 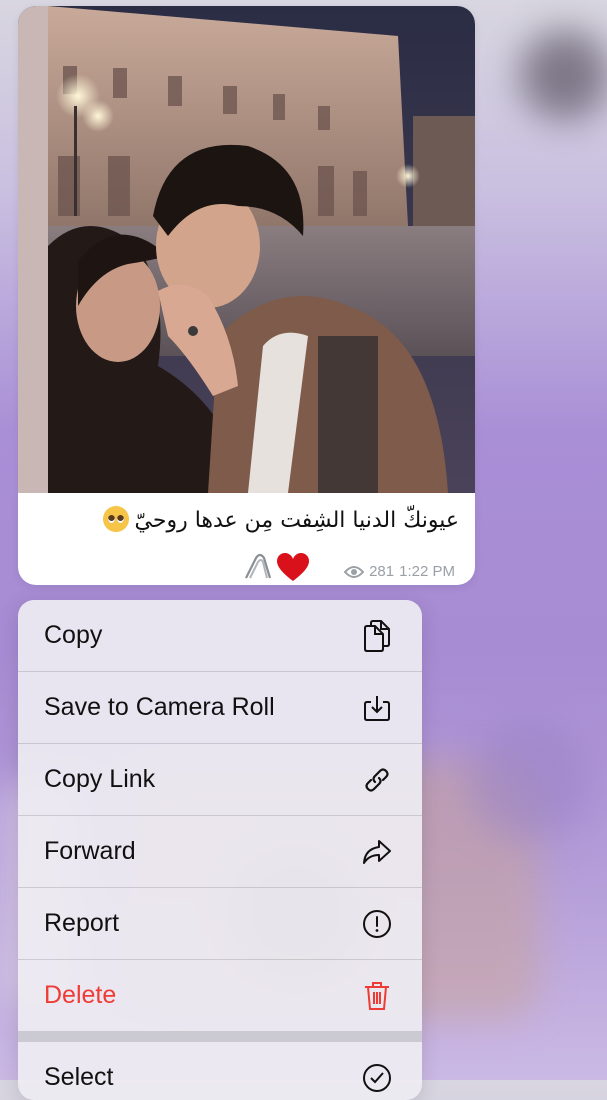 What do you see at coordinates (220, 780) in the screenshot?
I see `menu-item-copy-link: Copy Link` at bounding box center [220, 780].